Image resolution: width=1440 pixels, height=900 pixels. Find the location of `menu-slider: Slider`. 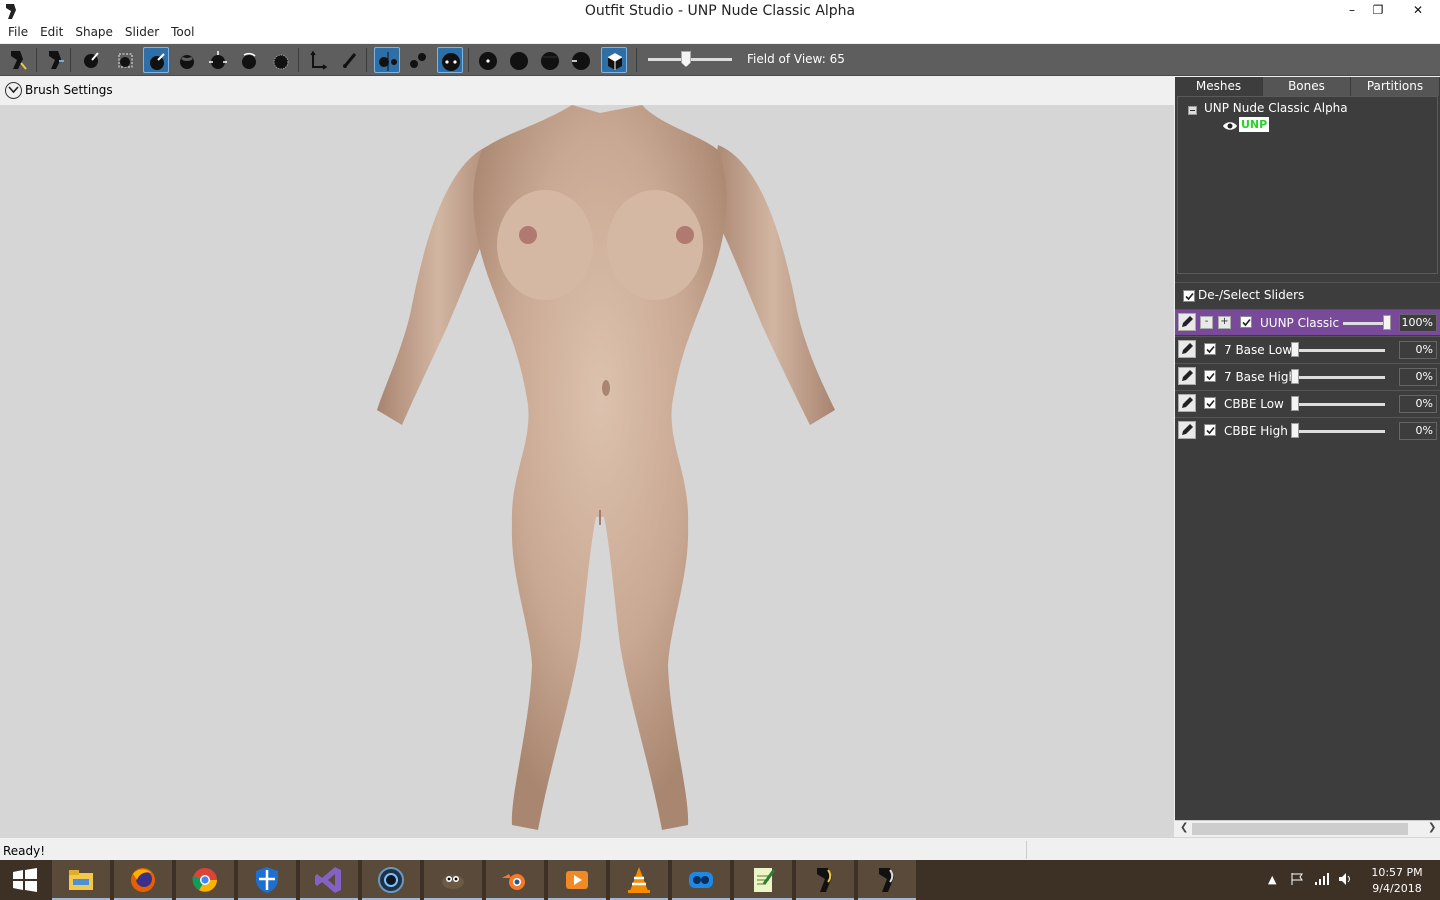

menu-slider: Slider is located at coordinates (142, 33).